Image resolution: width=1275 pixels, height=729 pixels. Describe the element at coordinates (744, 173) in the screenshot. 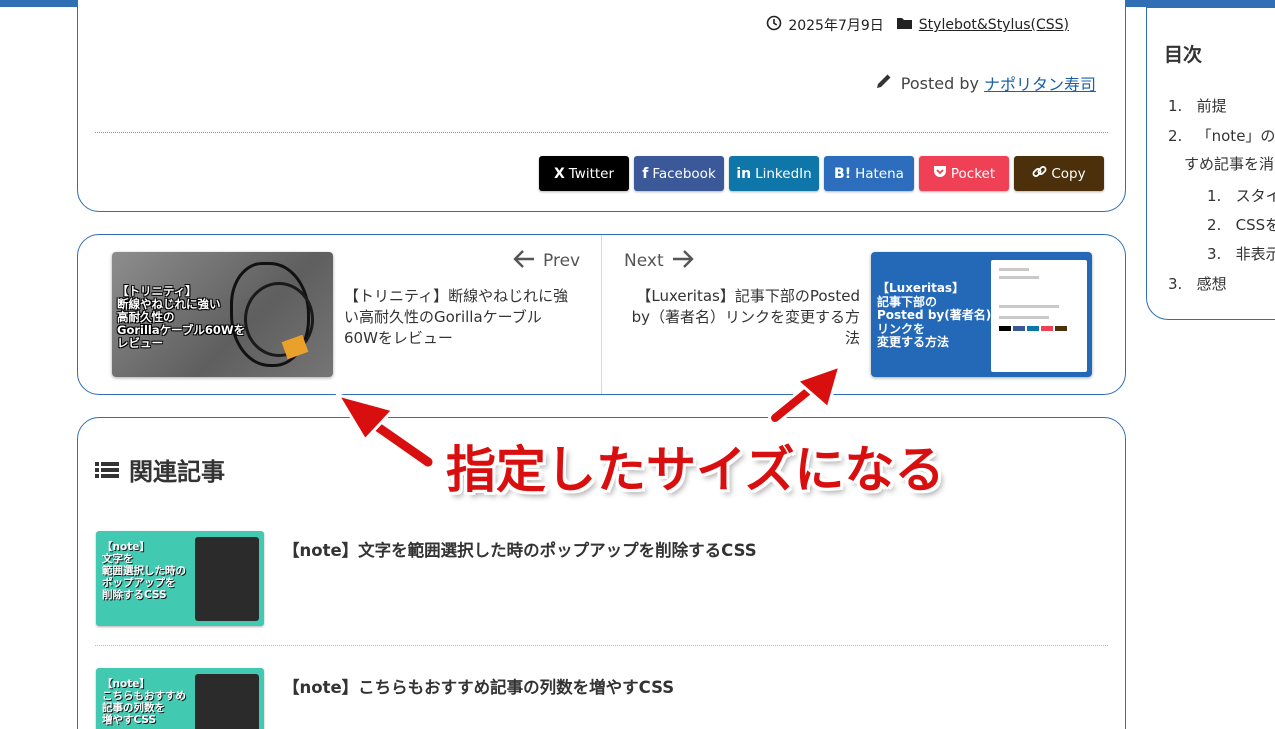

I see `linkedin-icon: in` at that location.